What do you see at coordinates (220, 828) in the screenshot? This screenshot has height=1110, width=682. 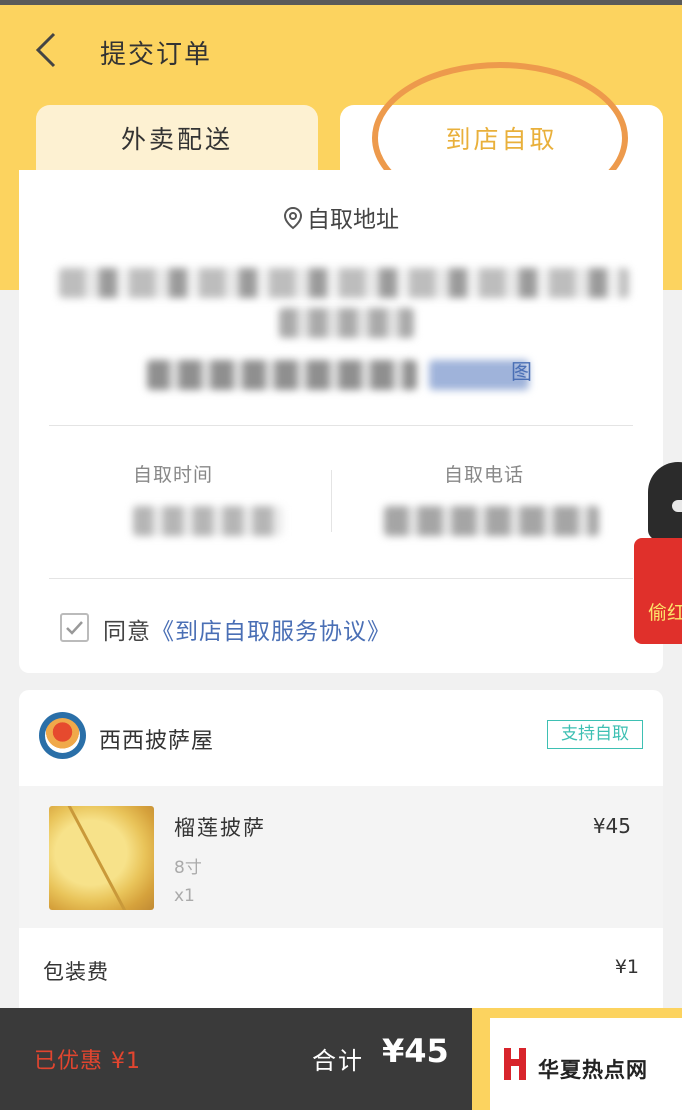 I see `item-name: 榴莲披萨` at bounding box center [220, 828].